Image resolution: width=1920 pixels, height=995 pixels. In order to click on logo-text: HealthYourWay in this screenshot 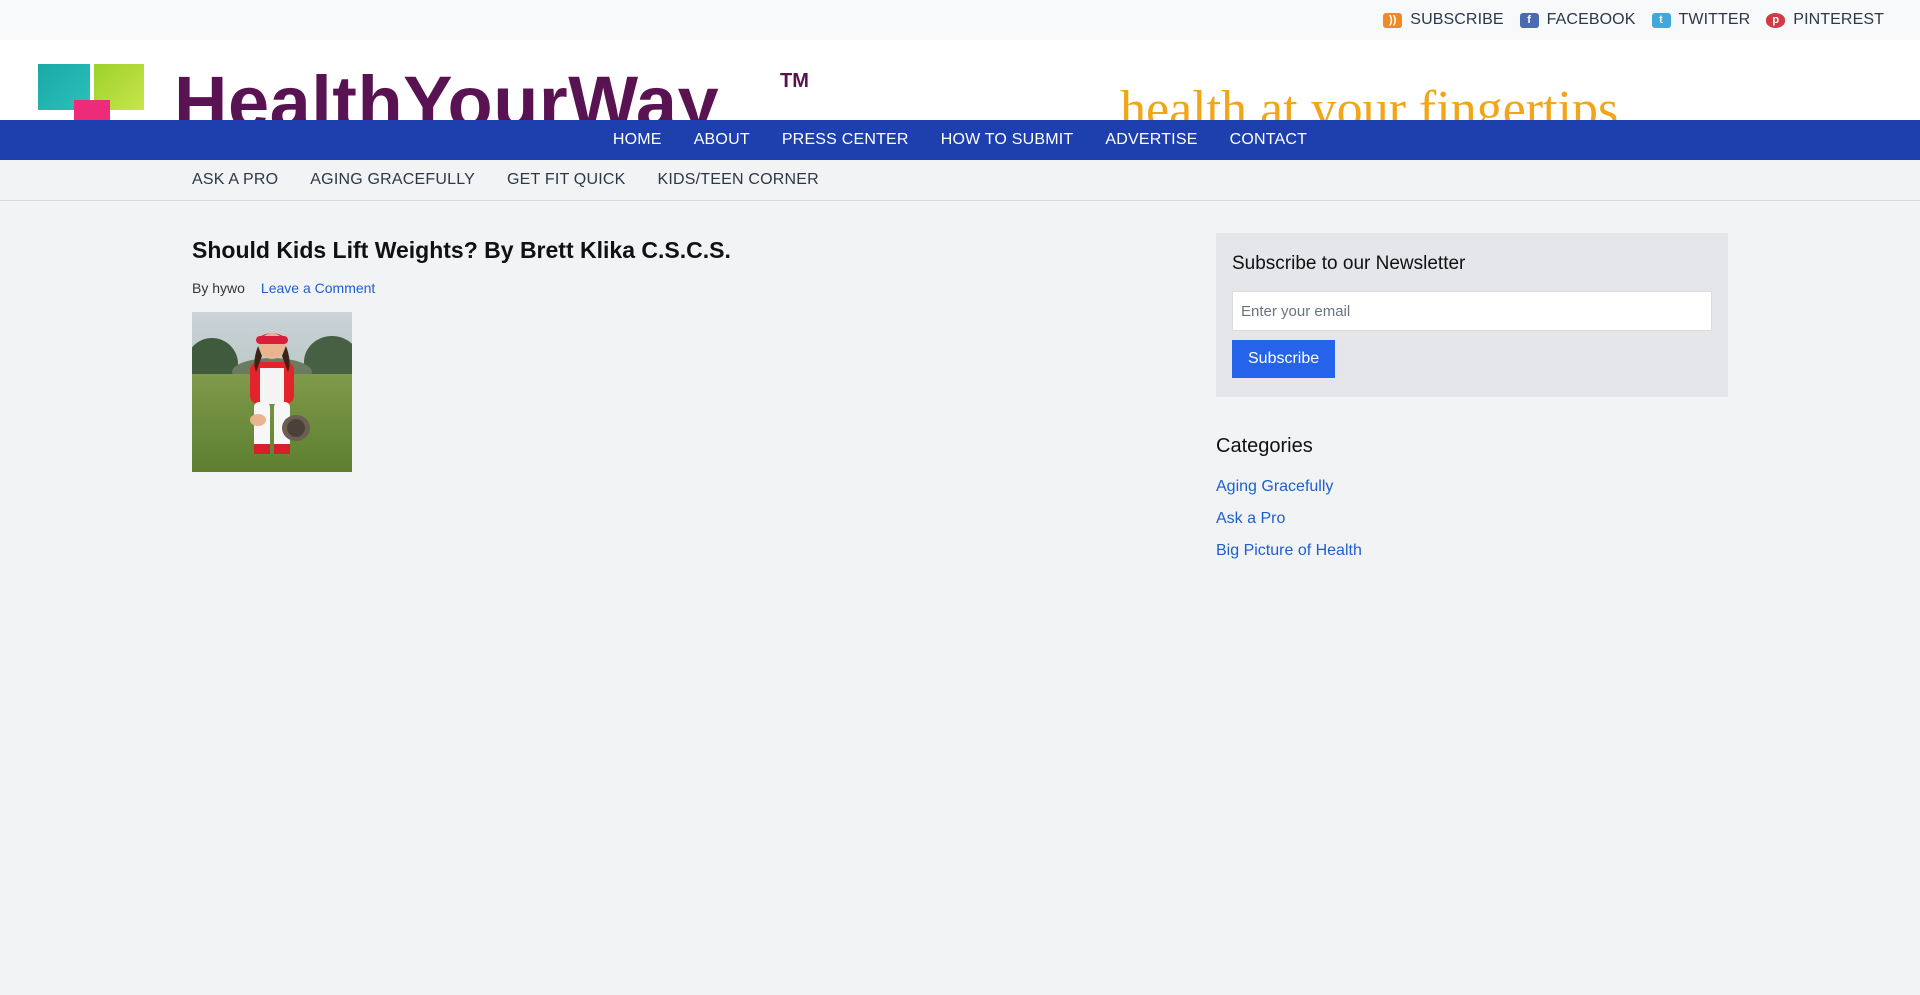, I will do `click(447, 91)`.